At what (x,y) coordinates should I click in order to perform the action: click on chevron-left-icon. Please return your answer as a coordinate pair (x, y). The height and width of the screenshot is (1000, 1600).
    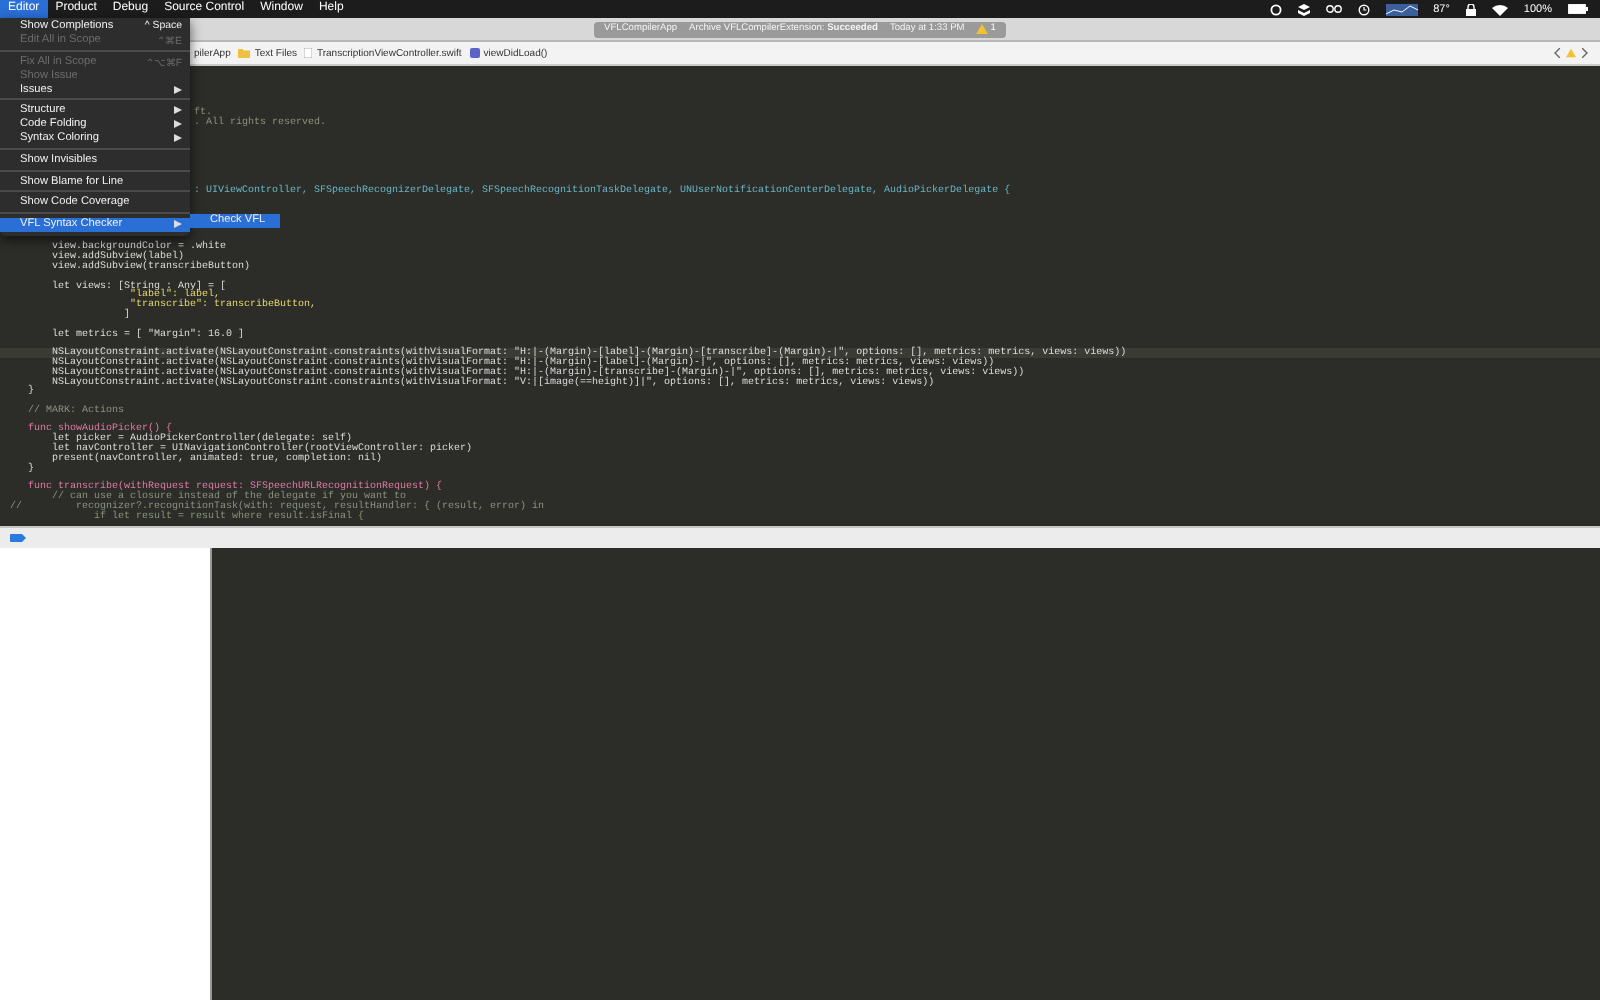
    Looking at the image, I should click on (1557, 53).